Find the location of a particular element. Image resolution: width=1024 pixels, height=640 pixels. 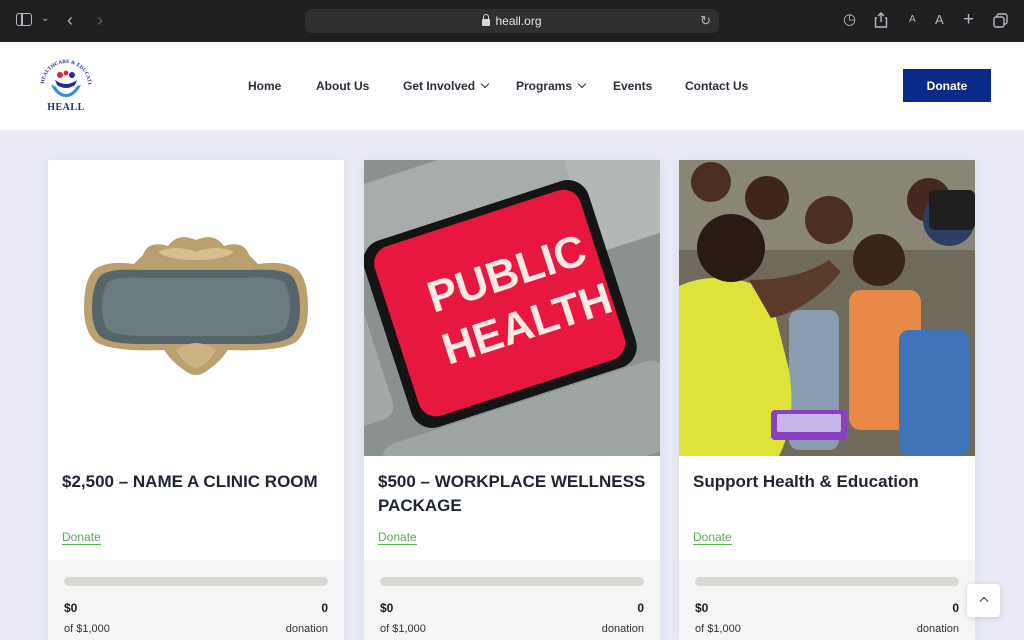

logo-ring-text: HEALTHCARE & EDUCATION FOR ALL is located at coordinates (63, 68).